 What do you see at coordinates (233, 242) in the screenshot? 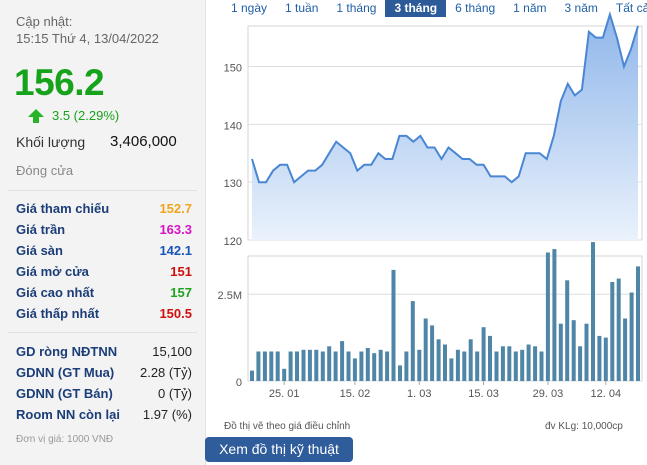
I see `price-tick-label: 120` at bounding box center [233, 242].